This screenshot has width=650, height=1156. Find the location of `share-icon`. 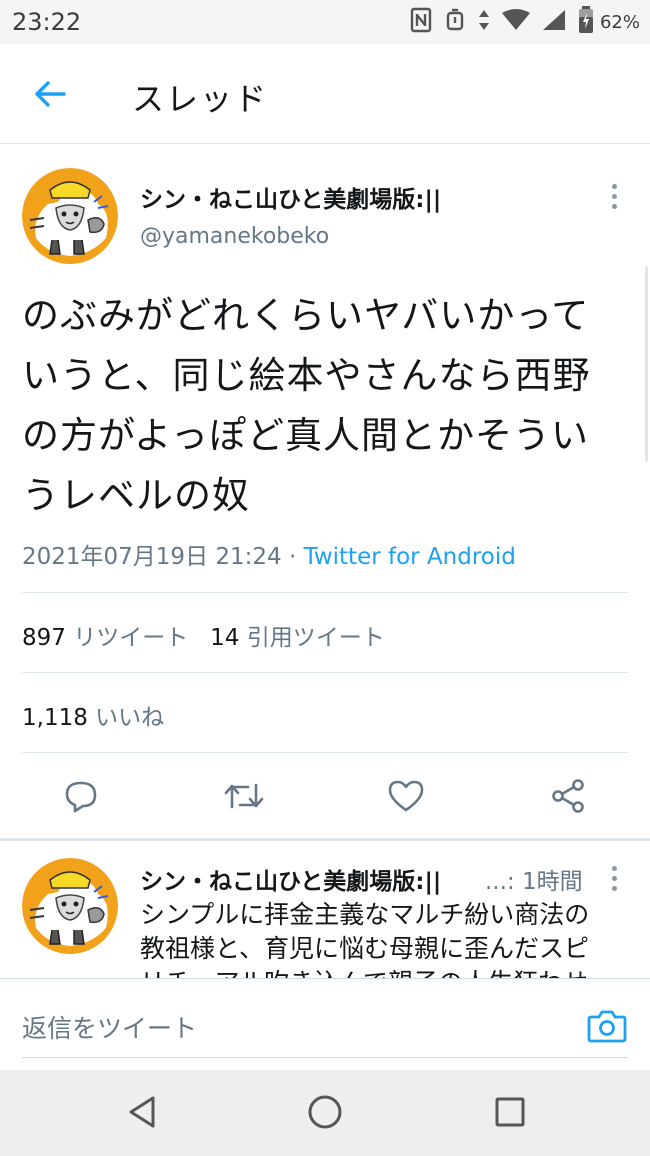

share-icon is located at coordinates (568, 796).